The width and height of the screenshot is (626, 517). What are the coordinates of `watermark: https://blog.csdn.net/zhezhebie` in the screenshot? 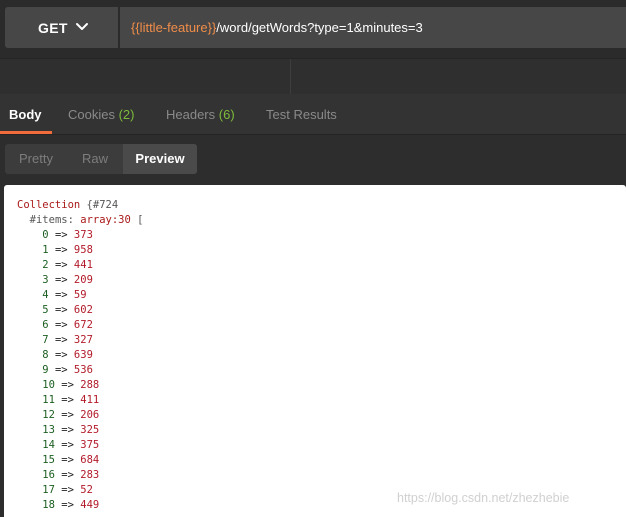 It's located at (483, 498).